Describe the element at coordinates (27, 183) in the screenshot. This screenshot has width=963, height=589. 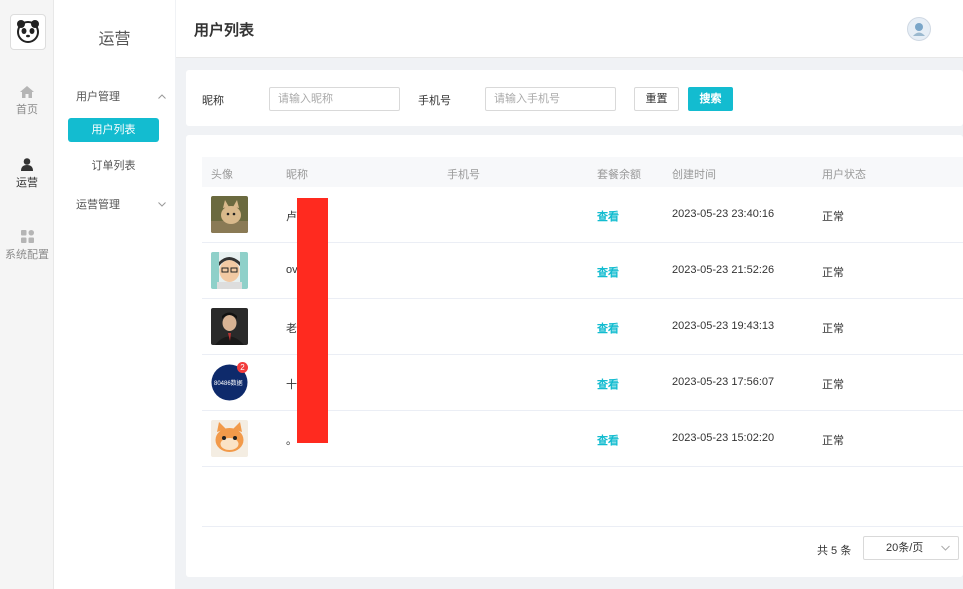
I see `rail-label-operations: 运营` at that location.